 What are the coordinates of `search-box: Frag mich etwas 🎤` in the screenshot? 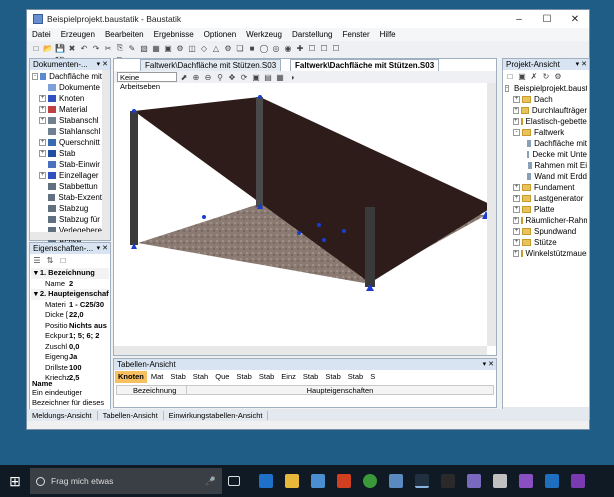 It's located at (126, 481).